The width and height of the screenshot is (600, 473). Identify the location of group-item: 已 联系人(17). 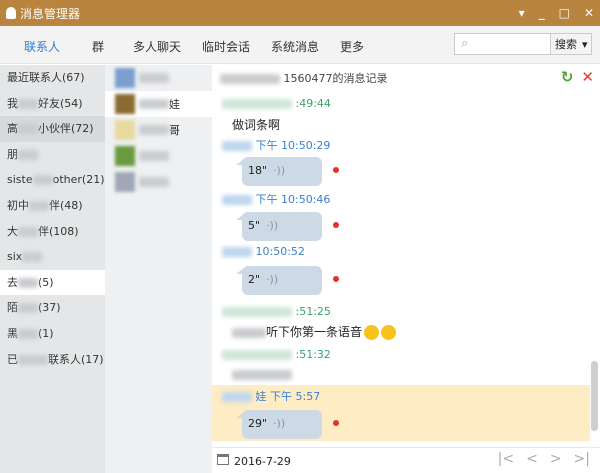
(52, 360).